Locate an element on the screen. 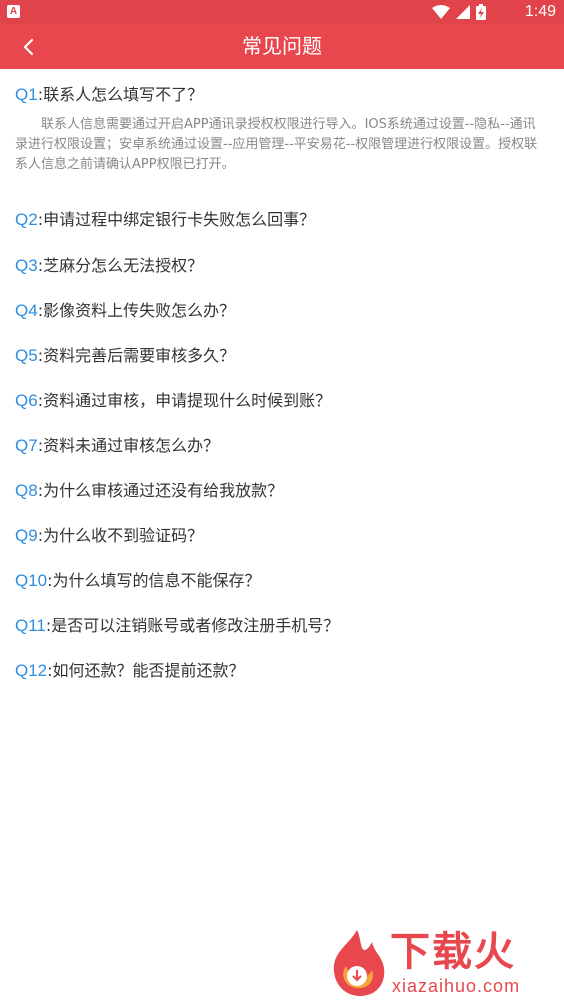 The height and width of the screenshot is (1002, 564). faq-question: :联系人怎么填写不了？ is located at coordinates (120, 94).